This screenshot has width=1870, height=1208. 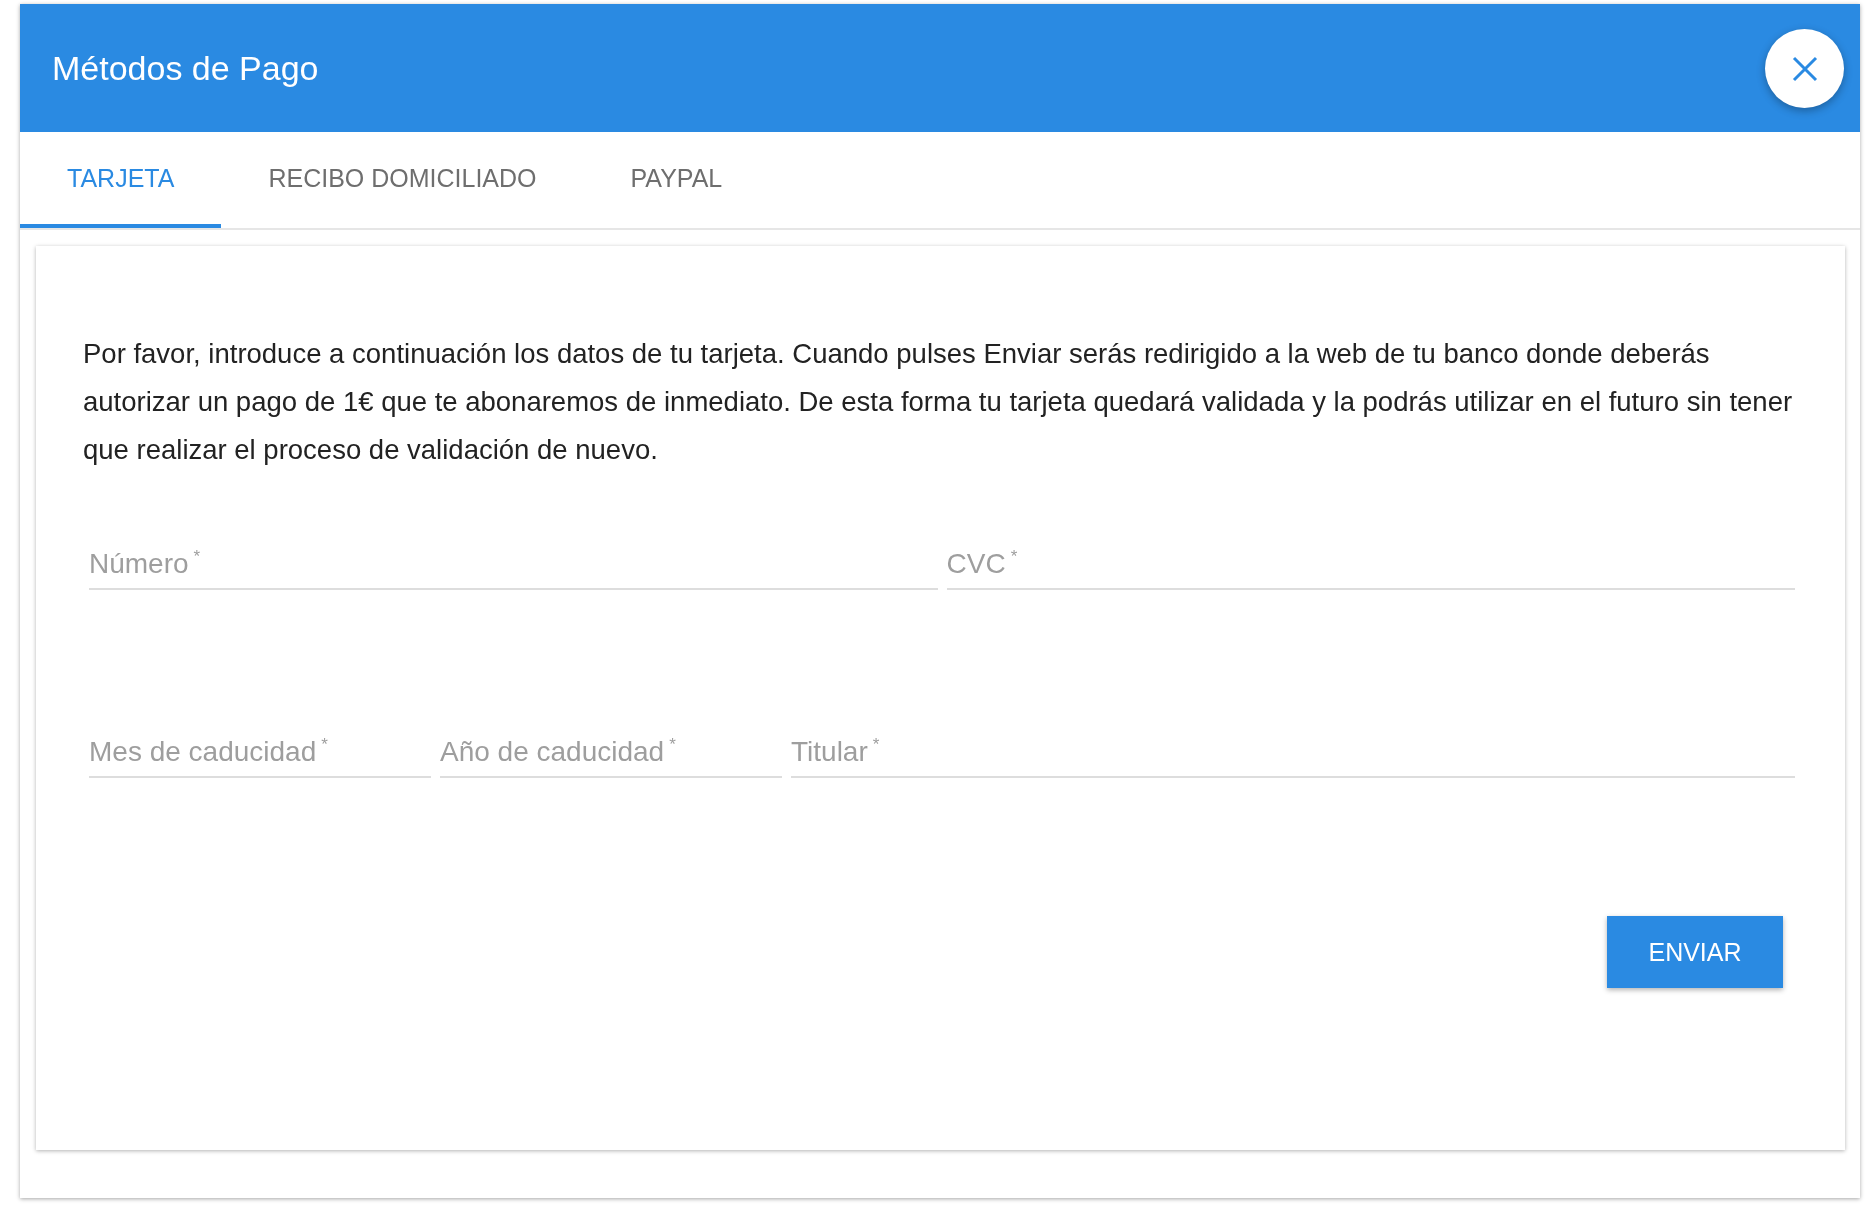 I want to click on input-field: Año de caducidad $^{*}$, so click(x=611, y=749).